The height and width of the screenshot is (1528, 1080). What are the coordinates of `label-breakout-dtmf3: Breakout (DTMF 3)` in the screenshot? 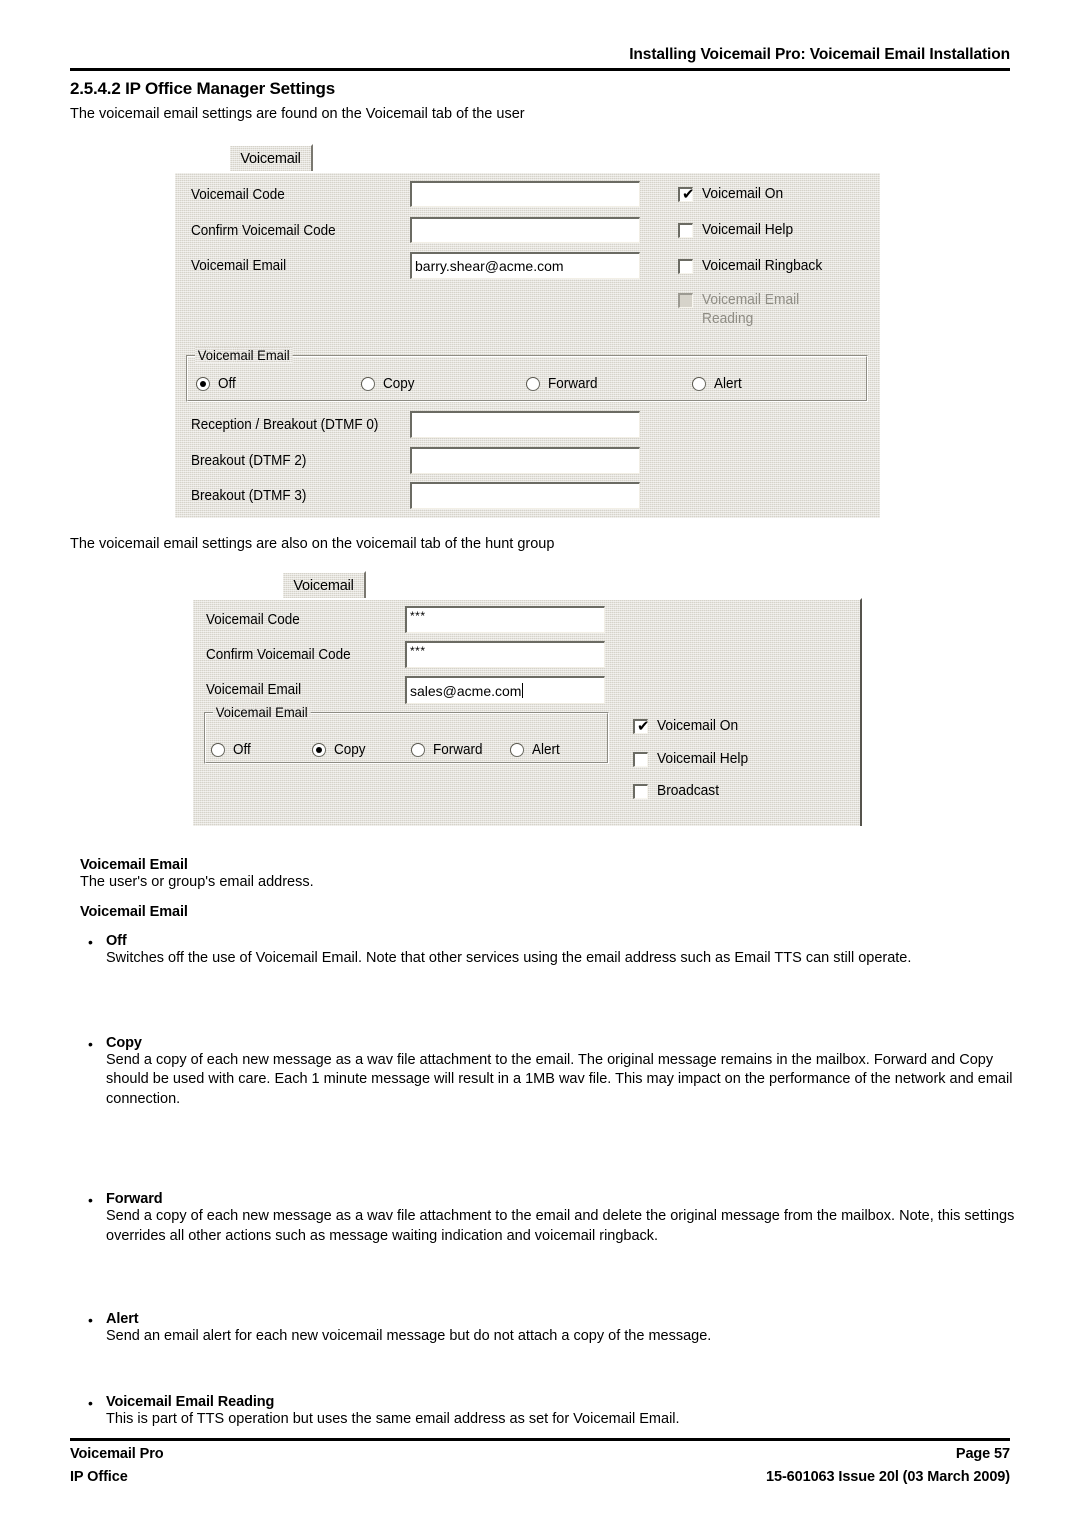 It's located at (249, 496).